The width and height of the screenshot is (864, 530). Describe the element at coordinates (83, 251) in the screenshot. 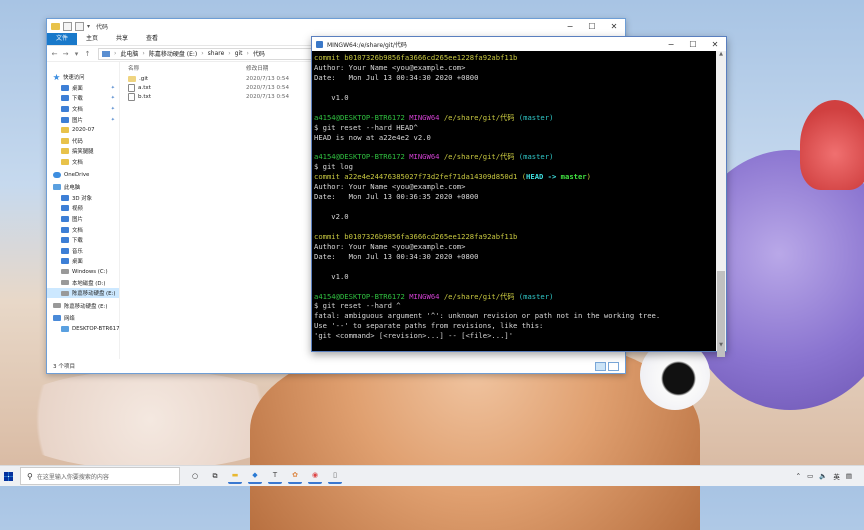

I see `nav-item: 音乐` at that location.